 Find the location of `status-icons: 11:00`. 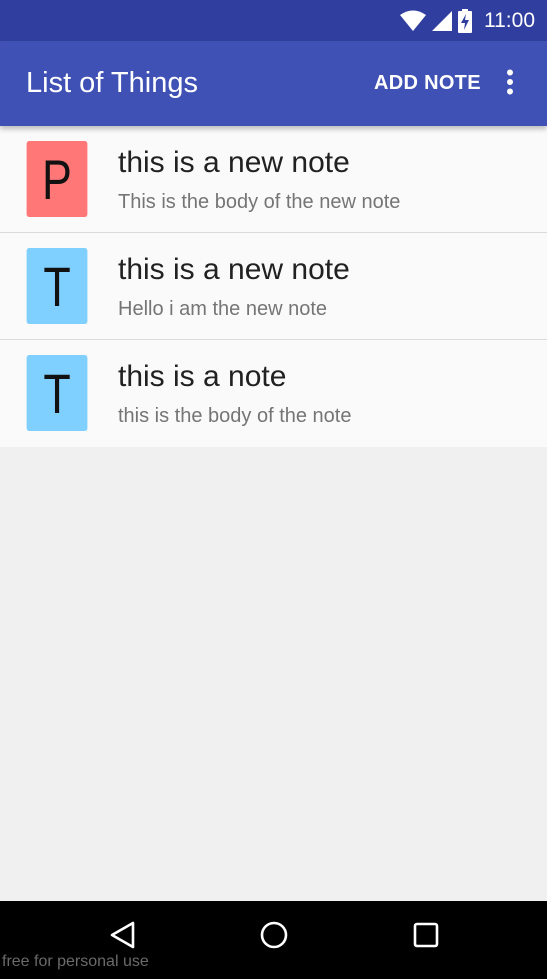

status-icons: 11:00 is located at coordinates (467, 20).